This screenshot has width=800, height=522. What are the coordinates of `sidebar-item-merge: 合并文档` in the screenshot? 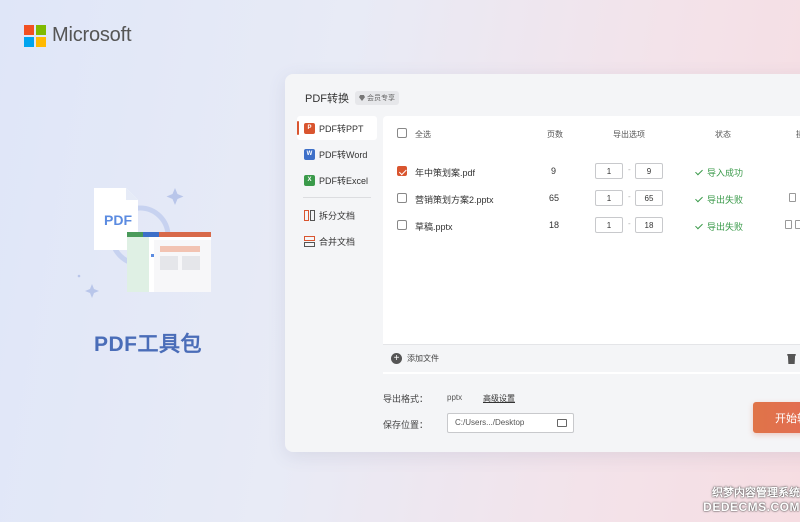 It's located at (337, 241).